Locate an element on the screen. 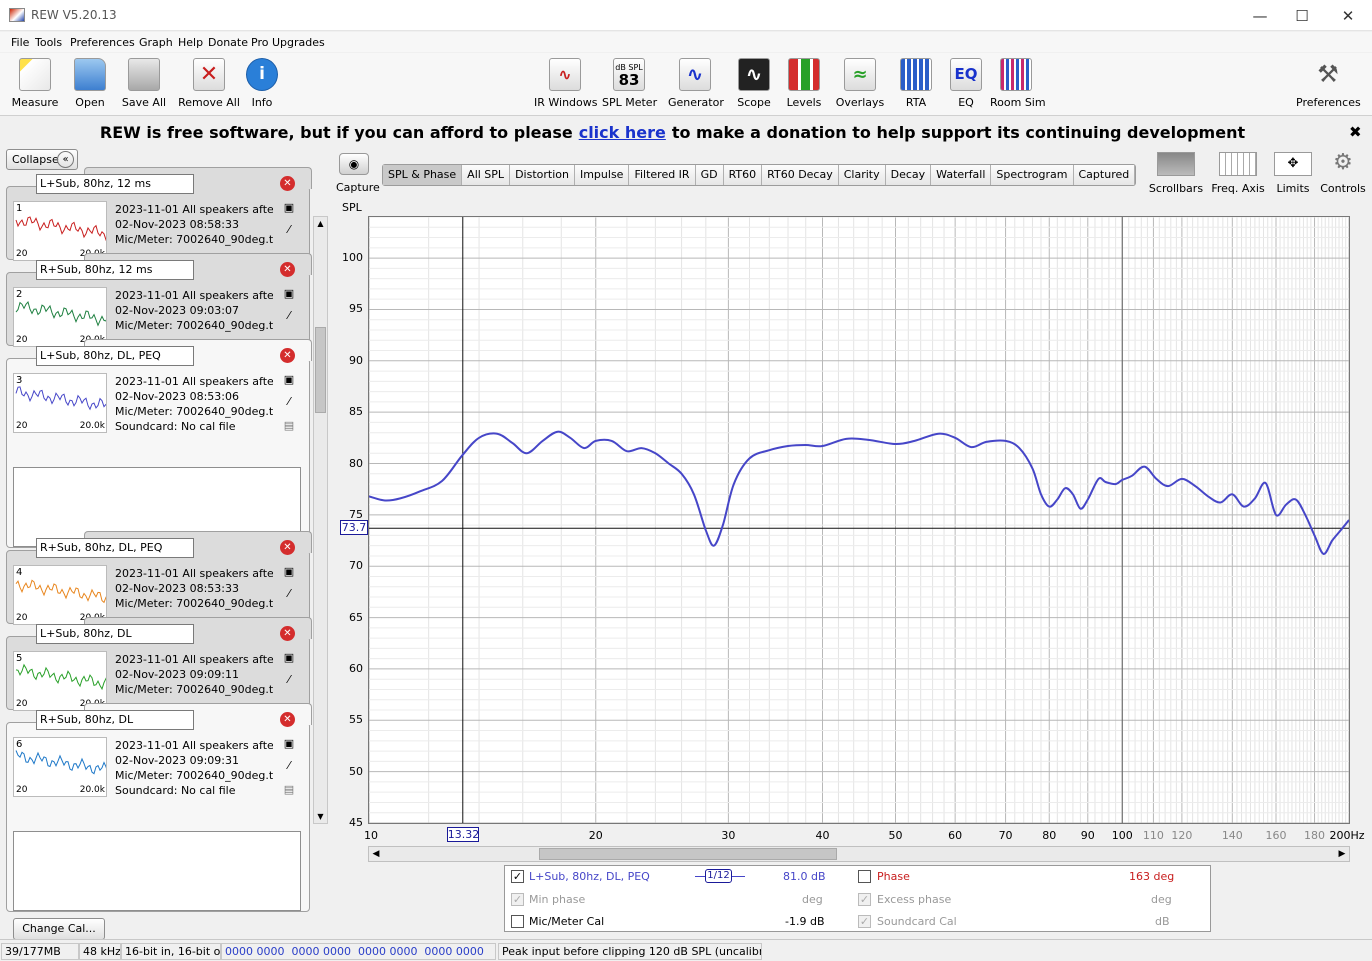 This screenshot has height=961, width=1372. menu-donate: Donate is located at coordinates (228, 42).